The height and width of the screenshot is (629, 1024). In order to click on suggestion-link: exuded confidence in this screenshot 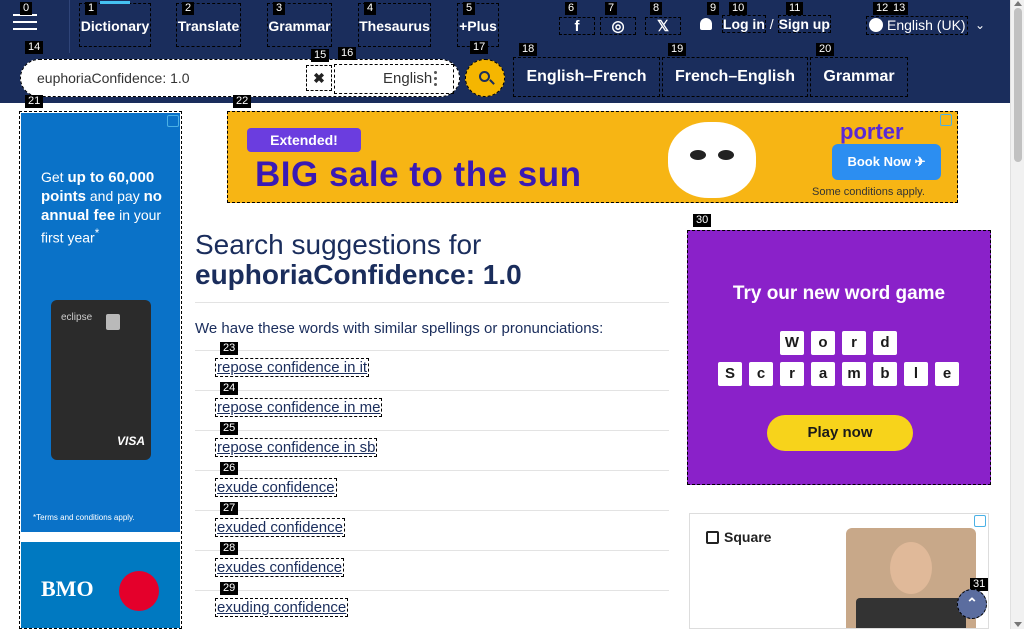, I will do `click(280, 527)`.